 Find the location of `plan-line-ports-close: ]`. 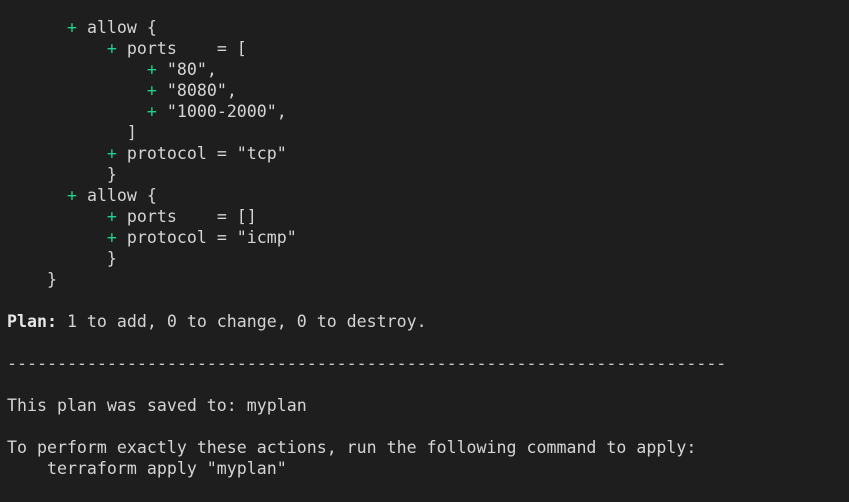

plan-line-ports-close: ] is located at coordinates (428, 132).